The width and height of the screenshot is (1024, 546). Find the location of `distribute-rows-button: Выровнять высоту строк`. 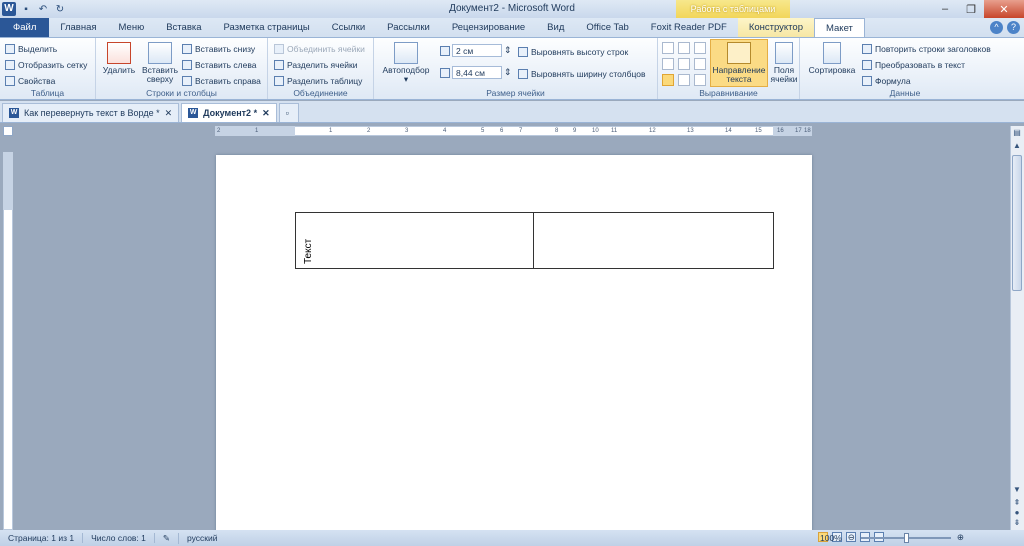

distribute-rows-button: Выровнять высоту строк is located at coordinates (582, 52).